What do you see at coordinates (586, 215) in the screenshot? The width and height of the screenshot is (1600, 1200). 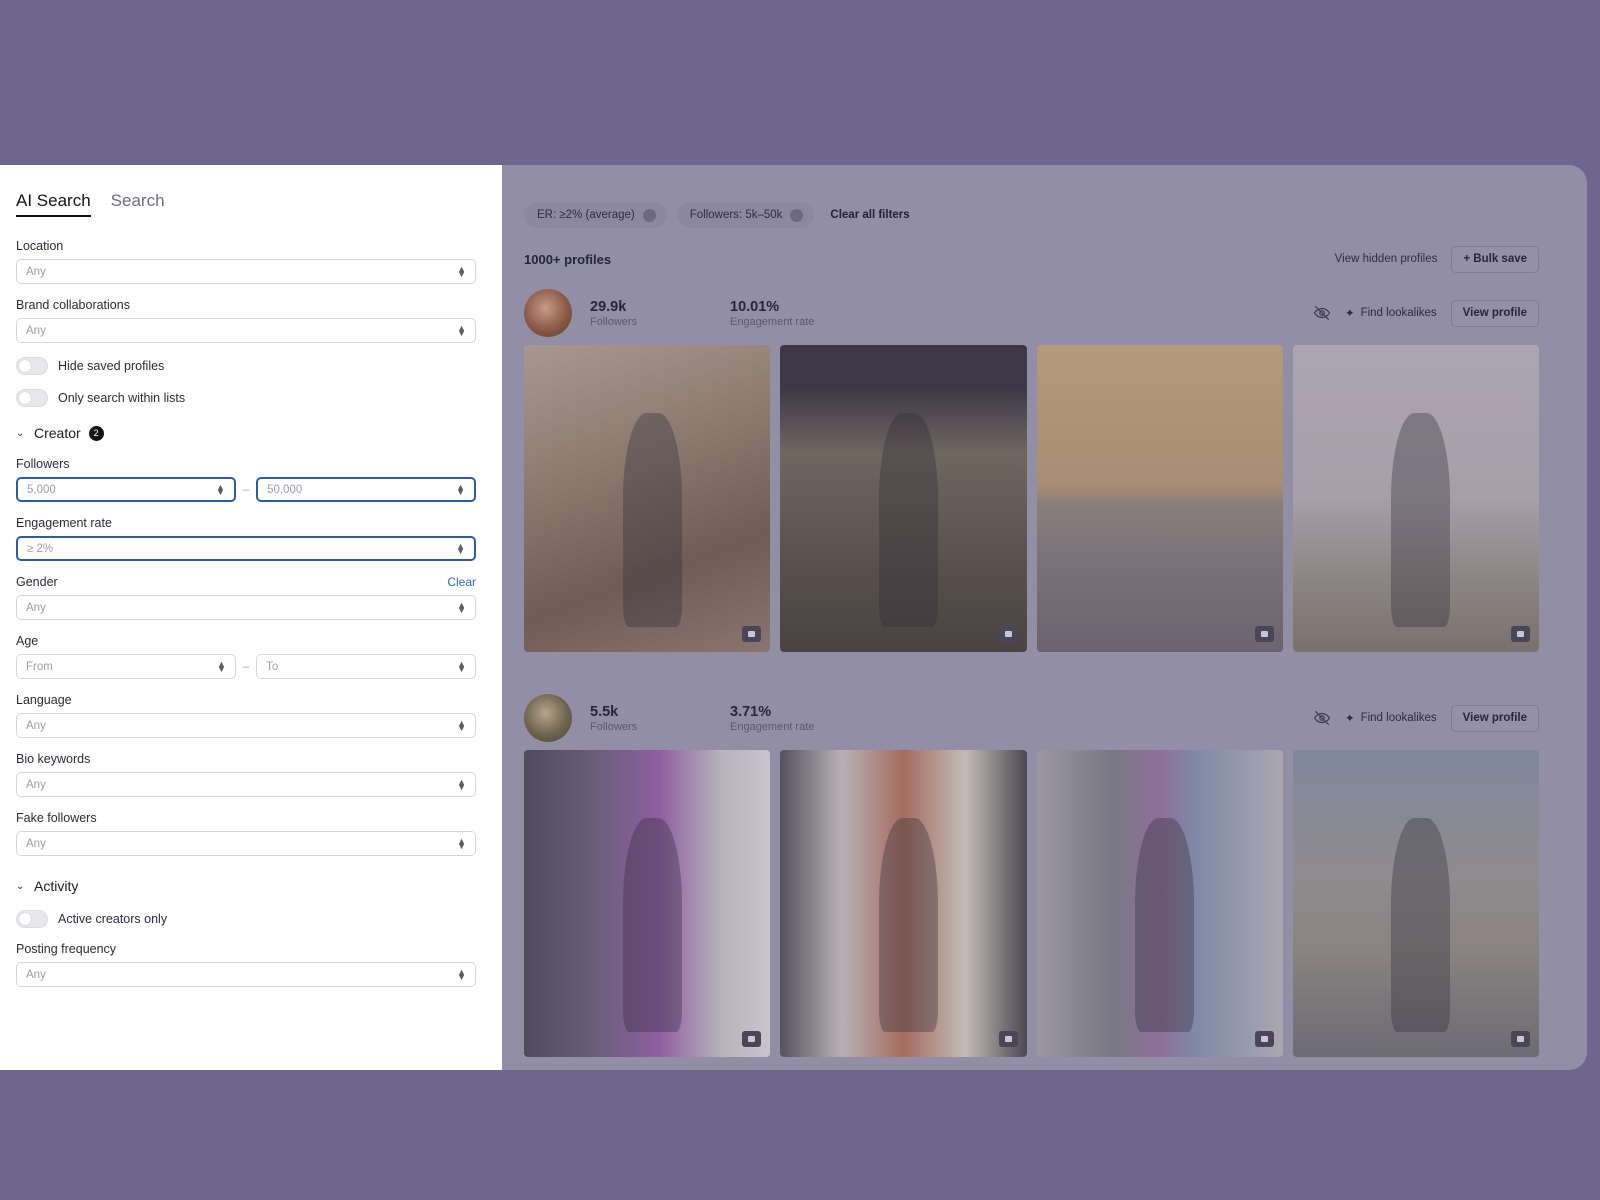 I see `filter-chip-label: ER: ≥2% (average)` at bounding box center [586, 215].